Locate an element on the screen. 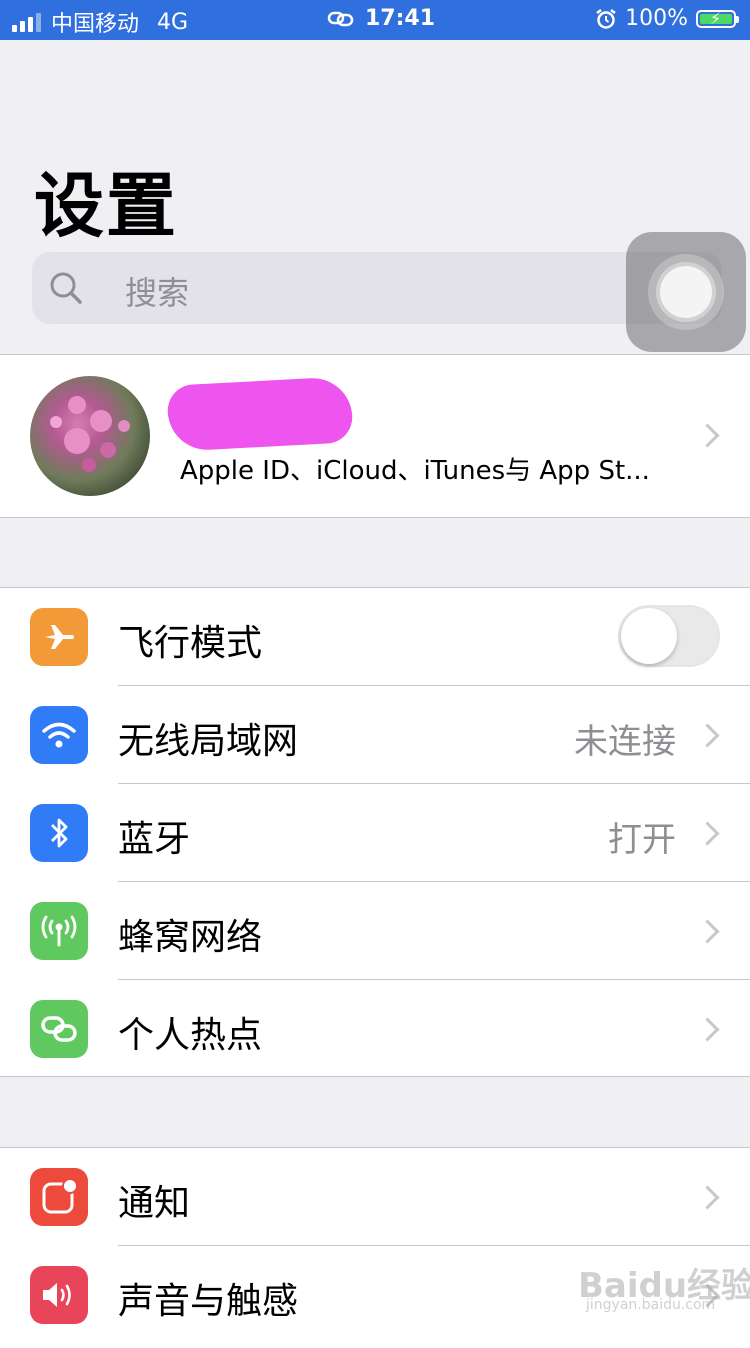 Image resolution: width=750 pixels, height=1348 pixels. hotspot-link-icon is located at coordinates (340, 18).